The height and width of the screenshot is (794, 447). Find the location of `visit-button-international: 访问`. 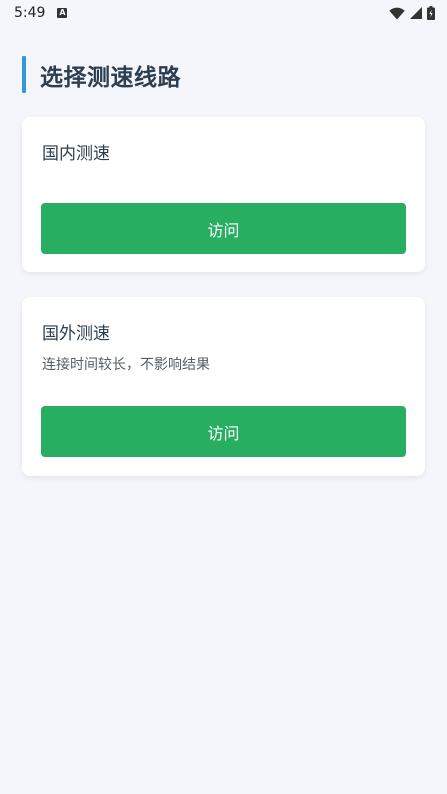

visit-button-international: 访问 is located at coordinates (223, 431).